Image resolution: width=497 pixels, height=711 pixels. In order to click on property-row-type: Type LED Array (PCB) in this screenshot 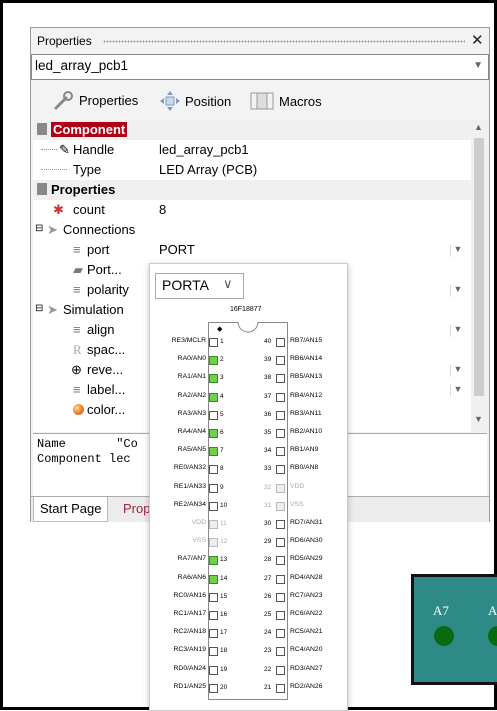, I will do `click(252, 170)`.